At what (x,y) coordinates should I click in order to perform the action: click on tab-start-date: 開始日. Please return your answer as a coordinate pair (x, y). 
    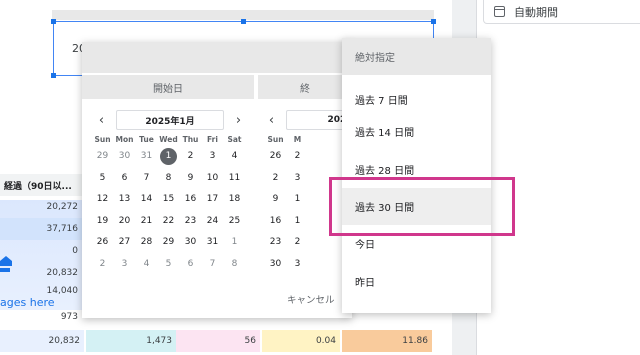
    Looking at the image, I should click on (168, 87).